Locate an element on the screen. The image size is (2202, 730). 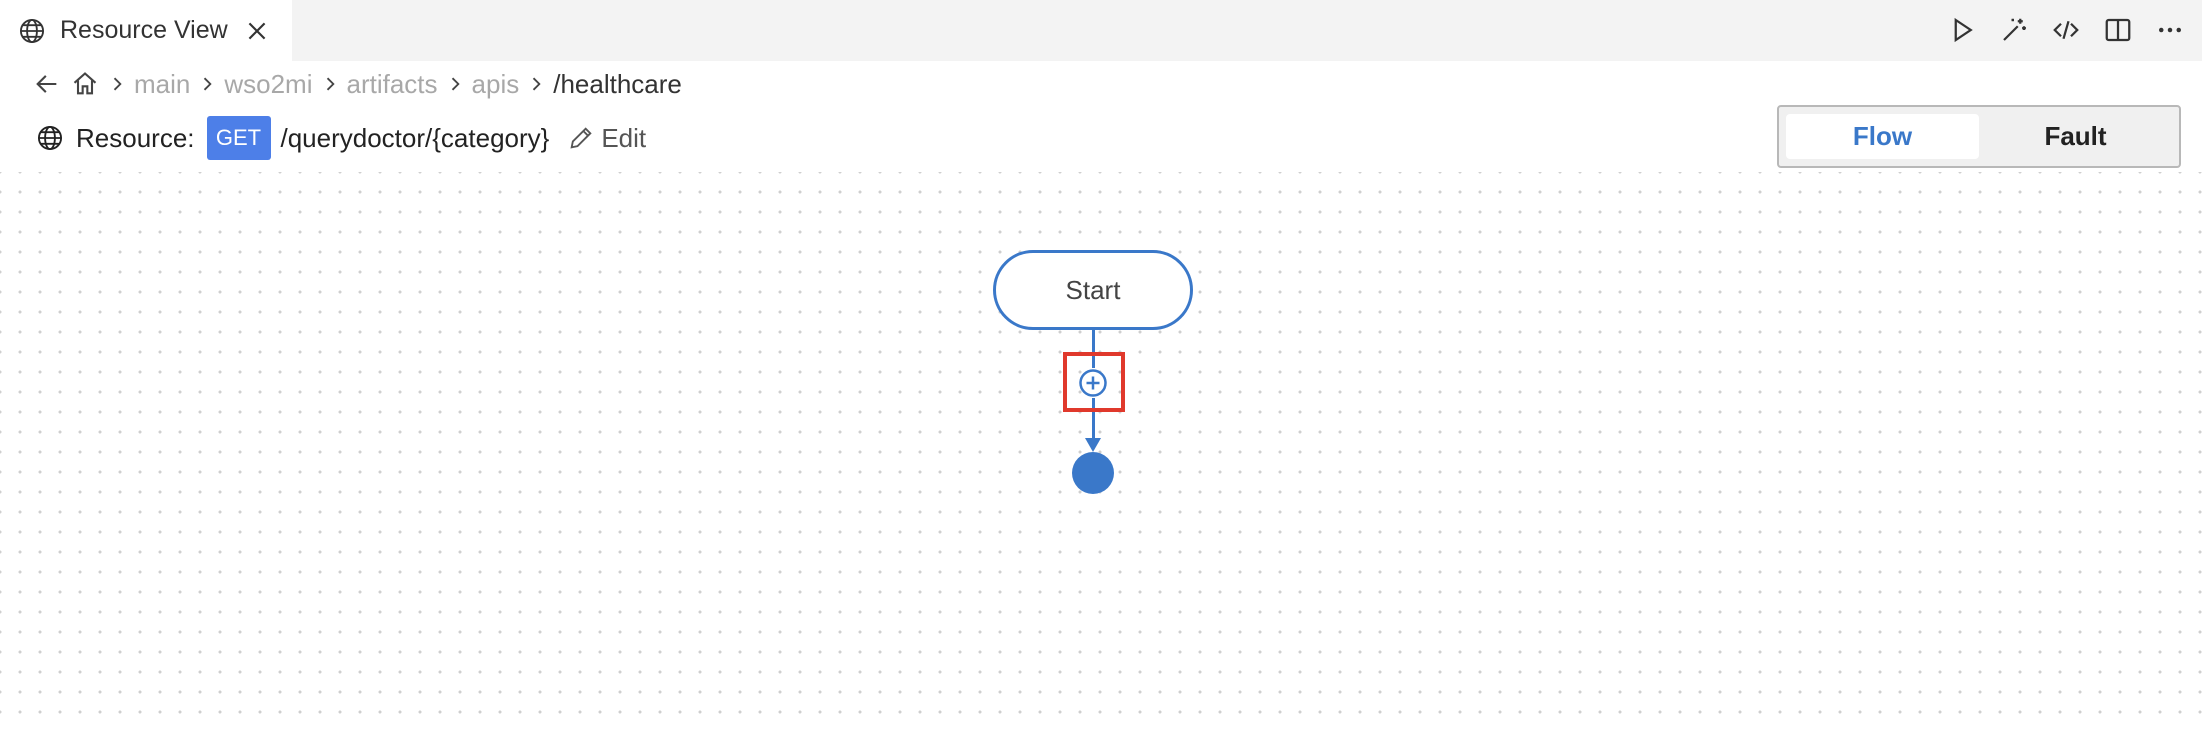
start-node: Start is located at coordinates (1093, 290).